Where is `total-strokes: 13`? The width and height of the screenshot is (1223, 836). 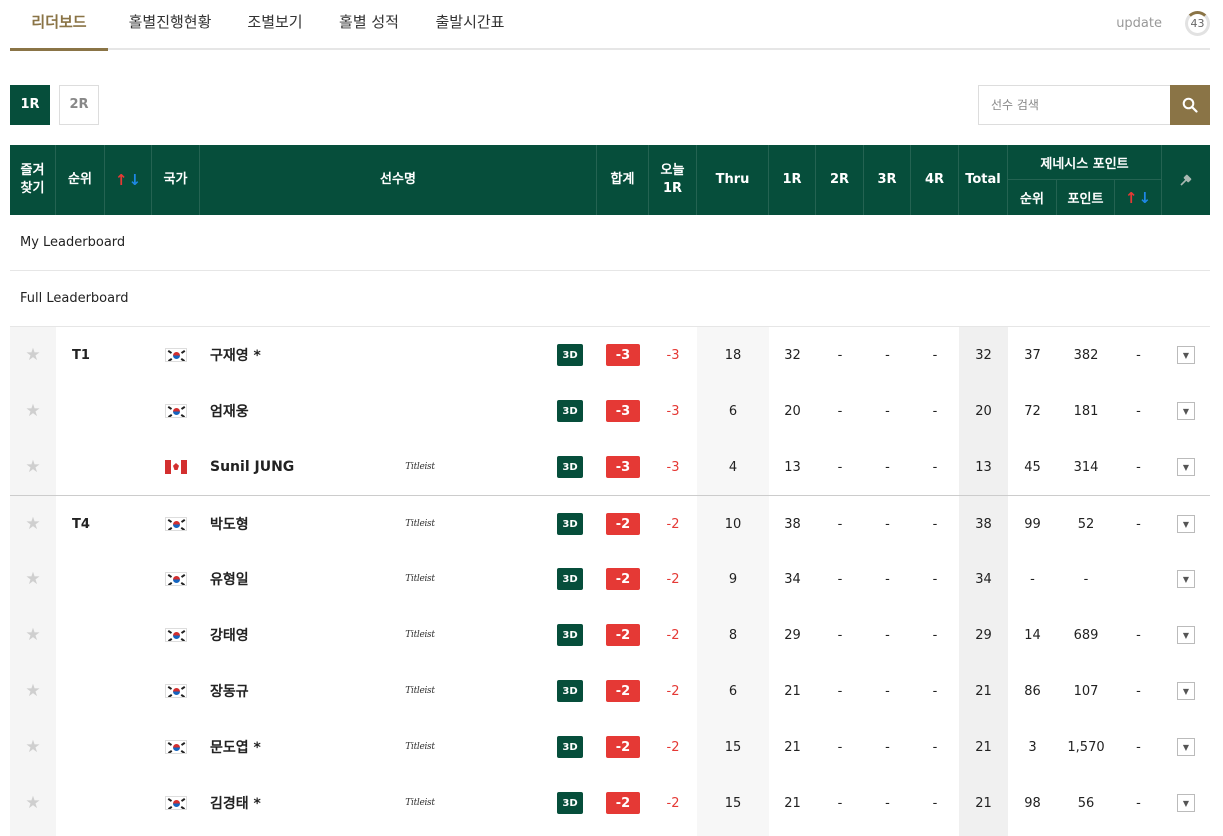 total-strokes: 13 is located at coordinates (983, 467).